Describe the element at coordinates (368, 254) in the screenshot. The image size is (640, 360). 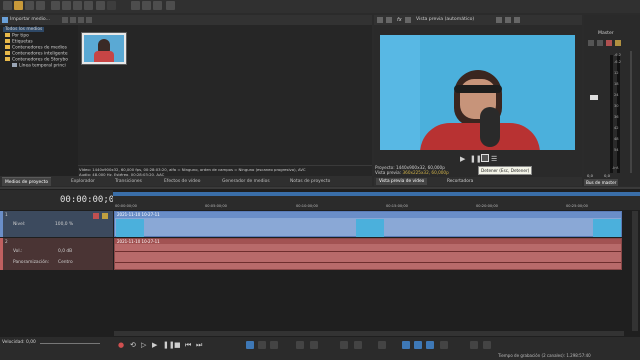
I see `audio-clip: 2021-11-10 10-27-11` at that location.